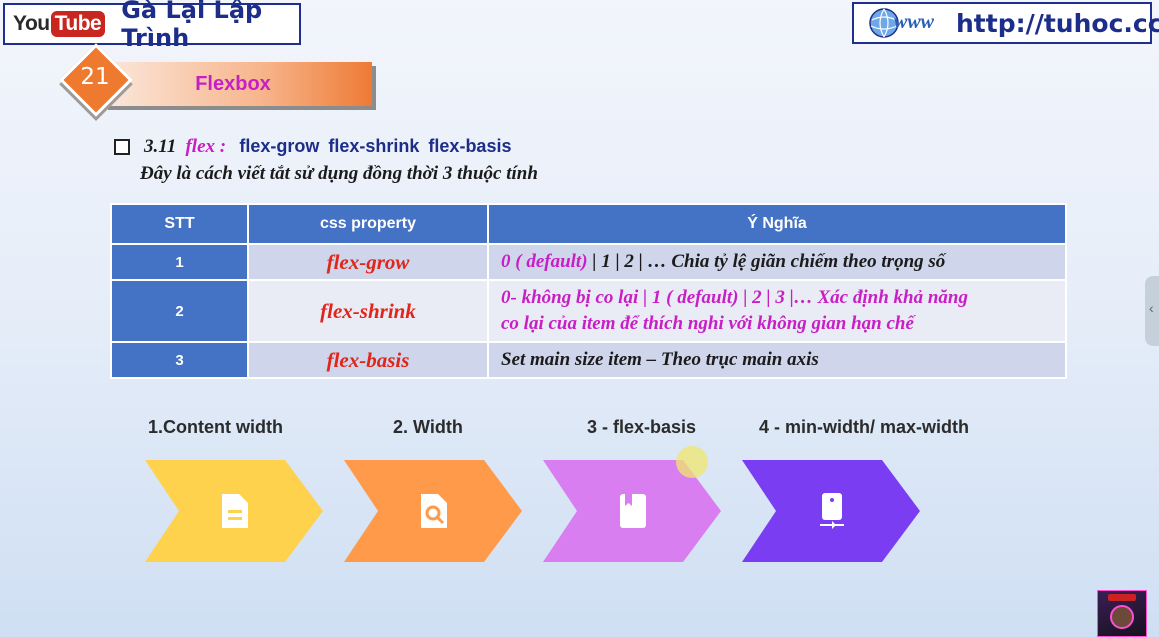 This screenshot has height=637, width=1159. I want to click on row-property: flex-grow, so click(368, 262).